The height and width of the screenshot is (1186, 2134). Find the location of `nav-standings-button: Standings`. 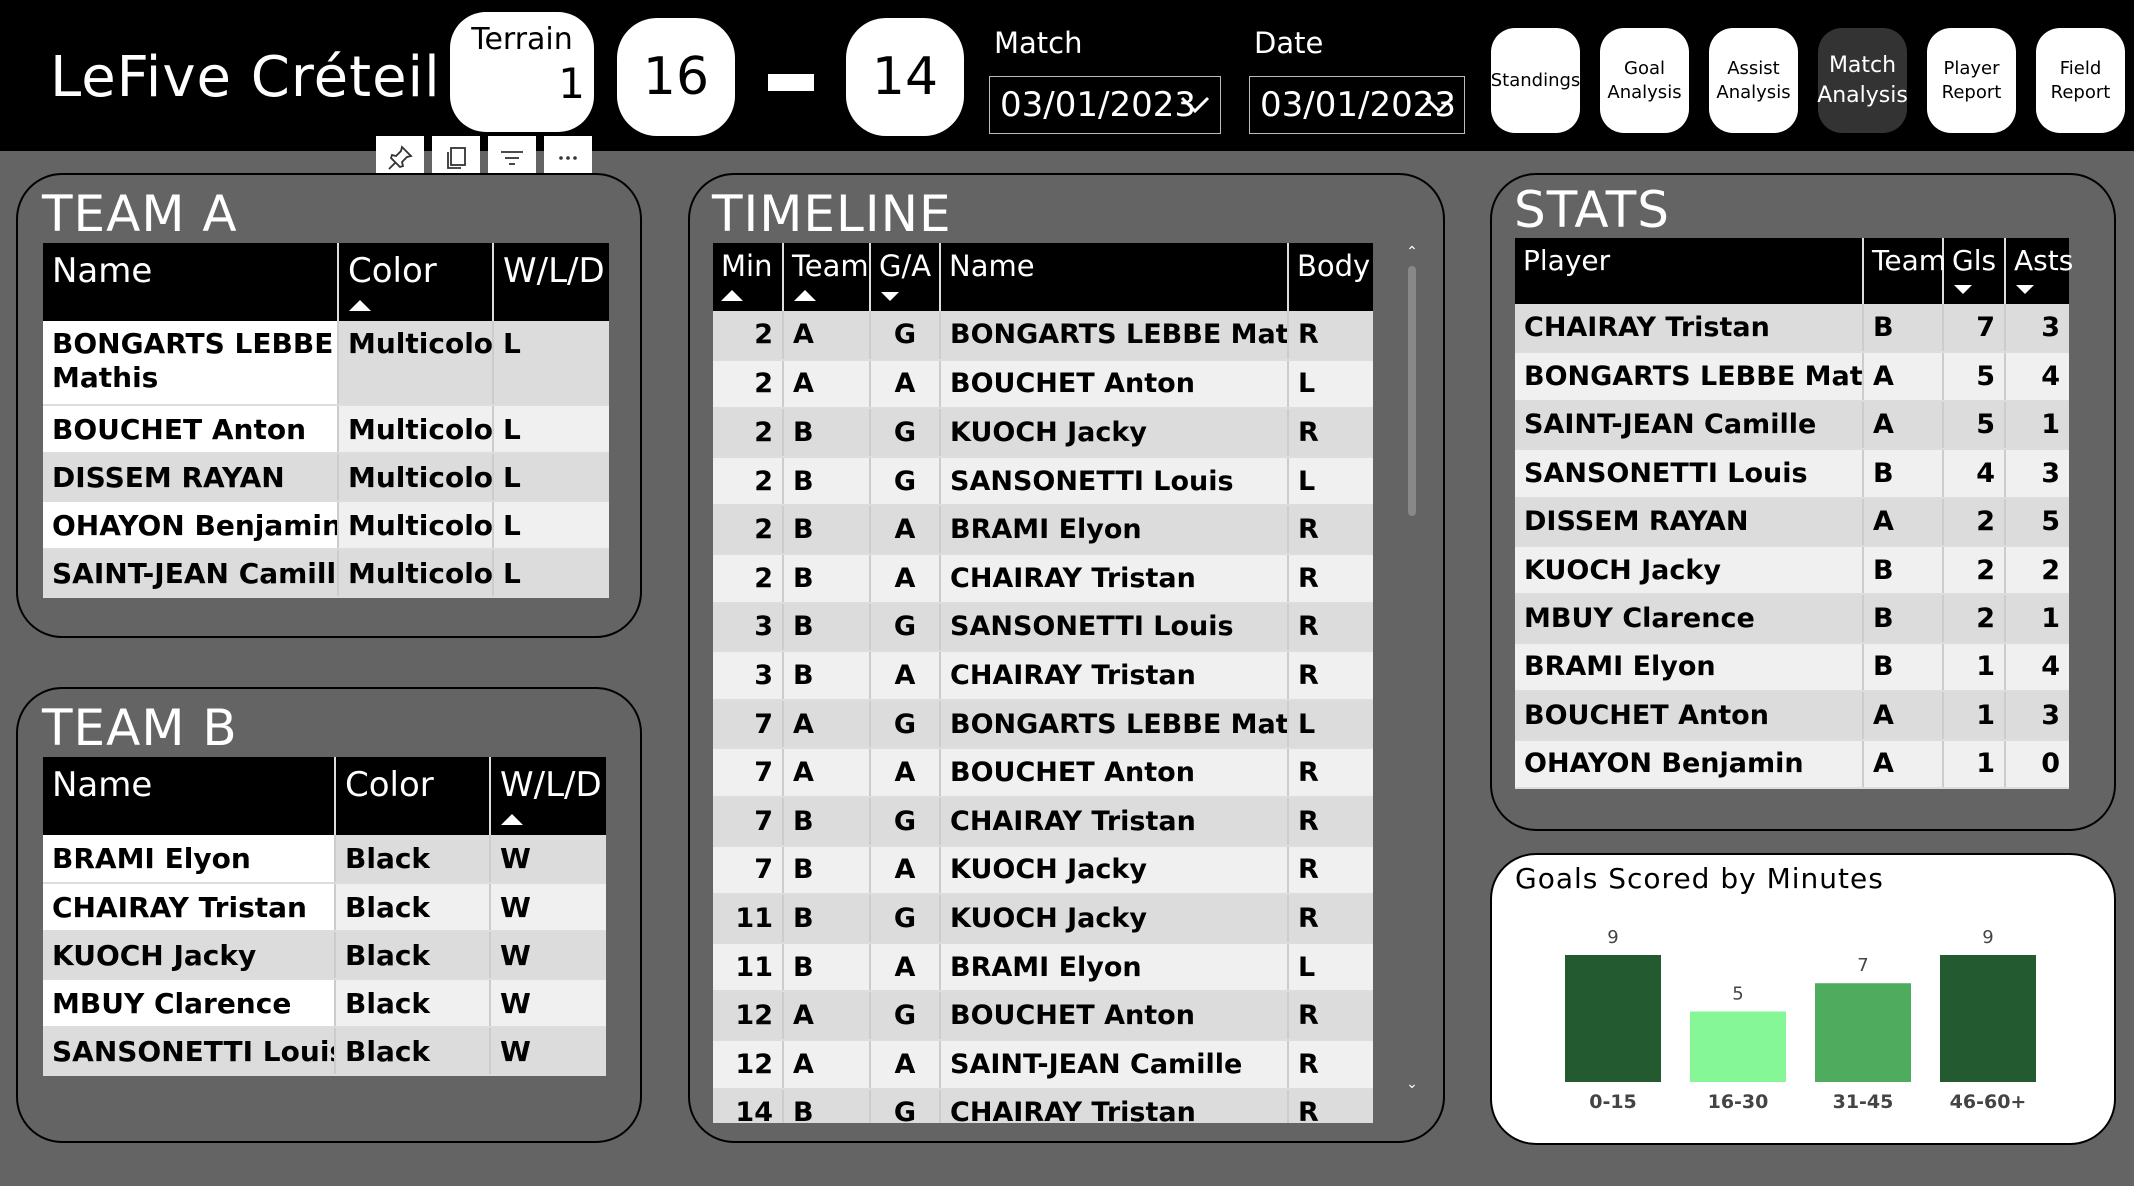

nav-standings-button: Standings is located at coordinates (1535, 80).